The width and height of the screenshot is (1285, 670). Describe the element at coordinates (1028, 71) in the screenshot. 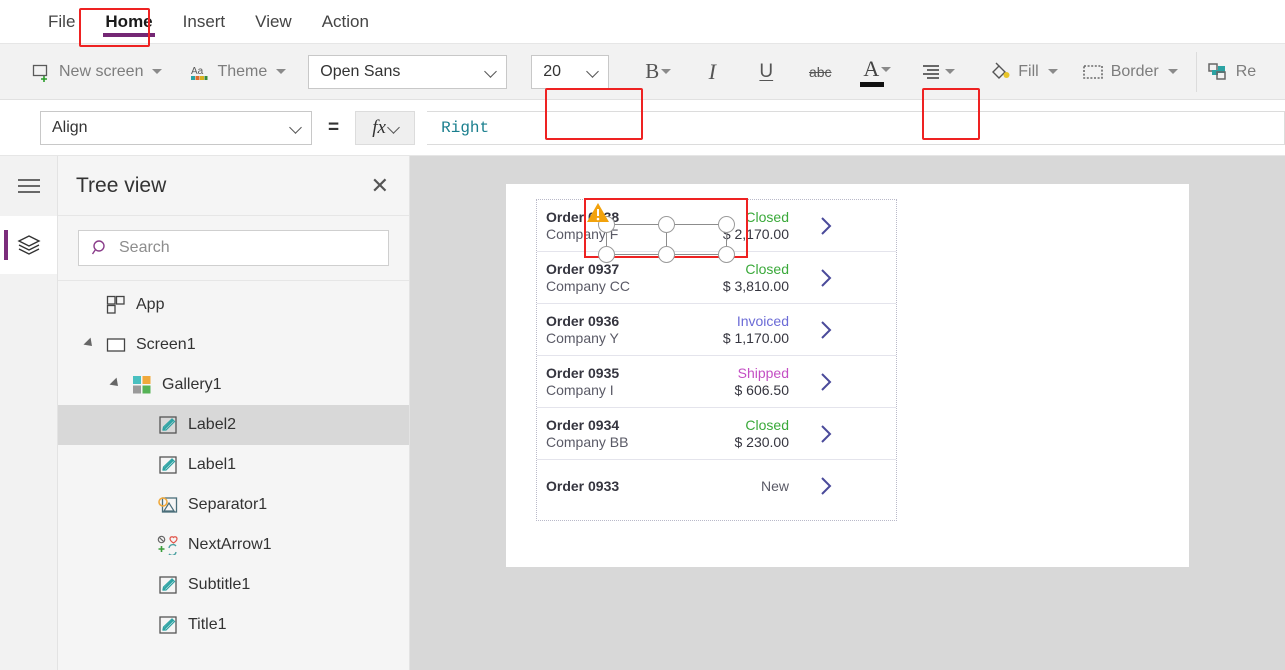

I see `fill-label: Fill` at that location.